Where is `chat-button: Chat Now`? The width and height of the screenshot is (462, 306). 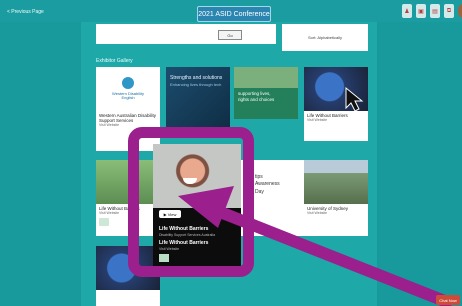 chat-button: Chat Now is located at coordinates (448, 300).